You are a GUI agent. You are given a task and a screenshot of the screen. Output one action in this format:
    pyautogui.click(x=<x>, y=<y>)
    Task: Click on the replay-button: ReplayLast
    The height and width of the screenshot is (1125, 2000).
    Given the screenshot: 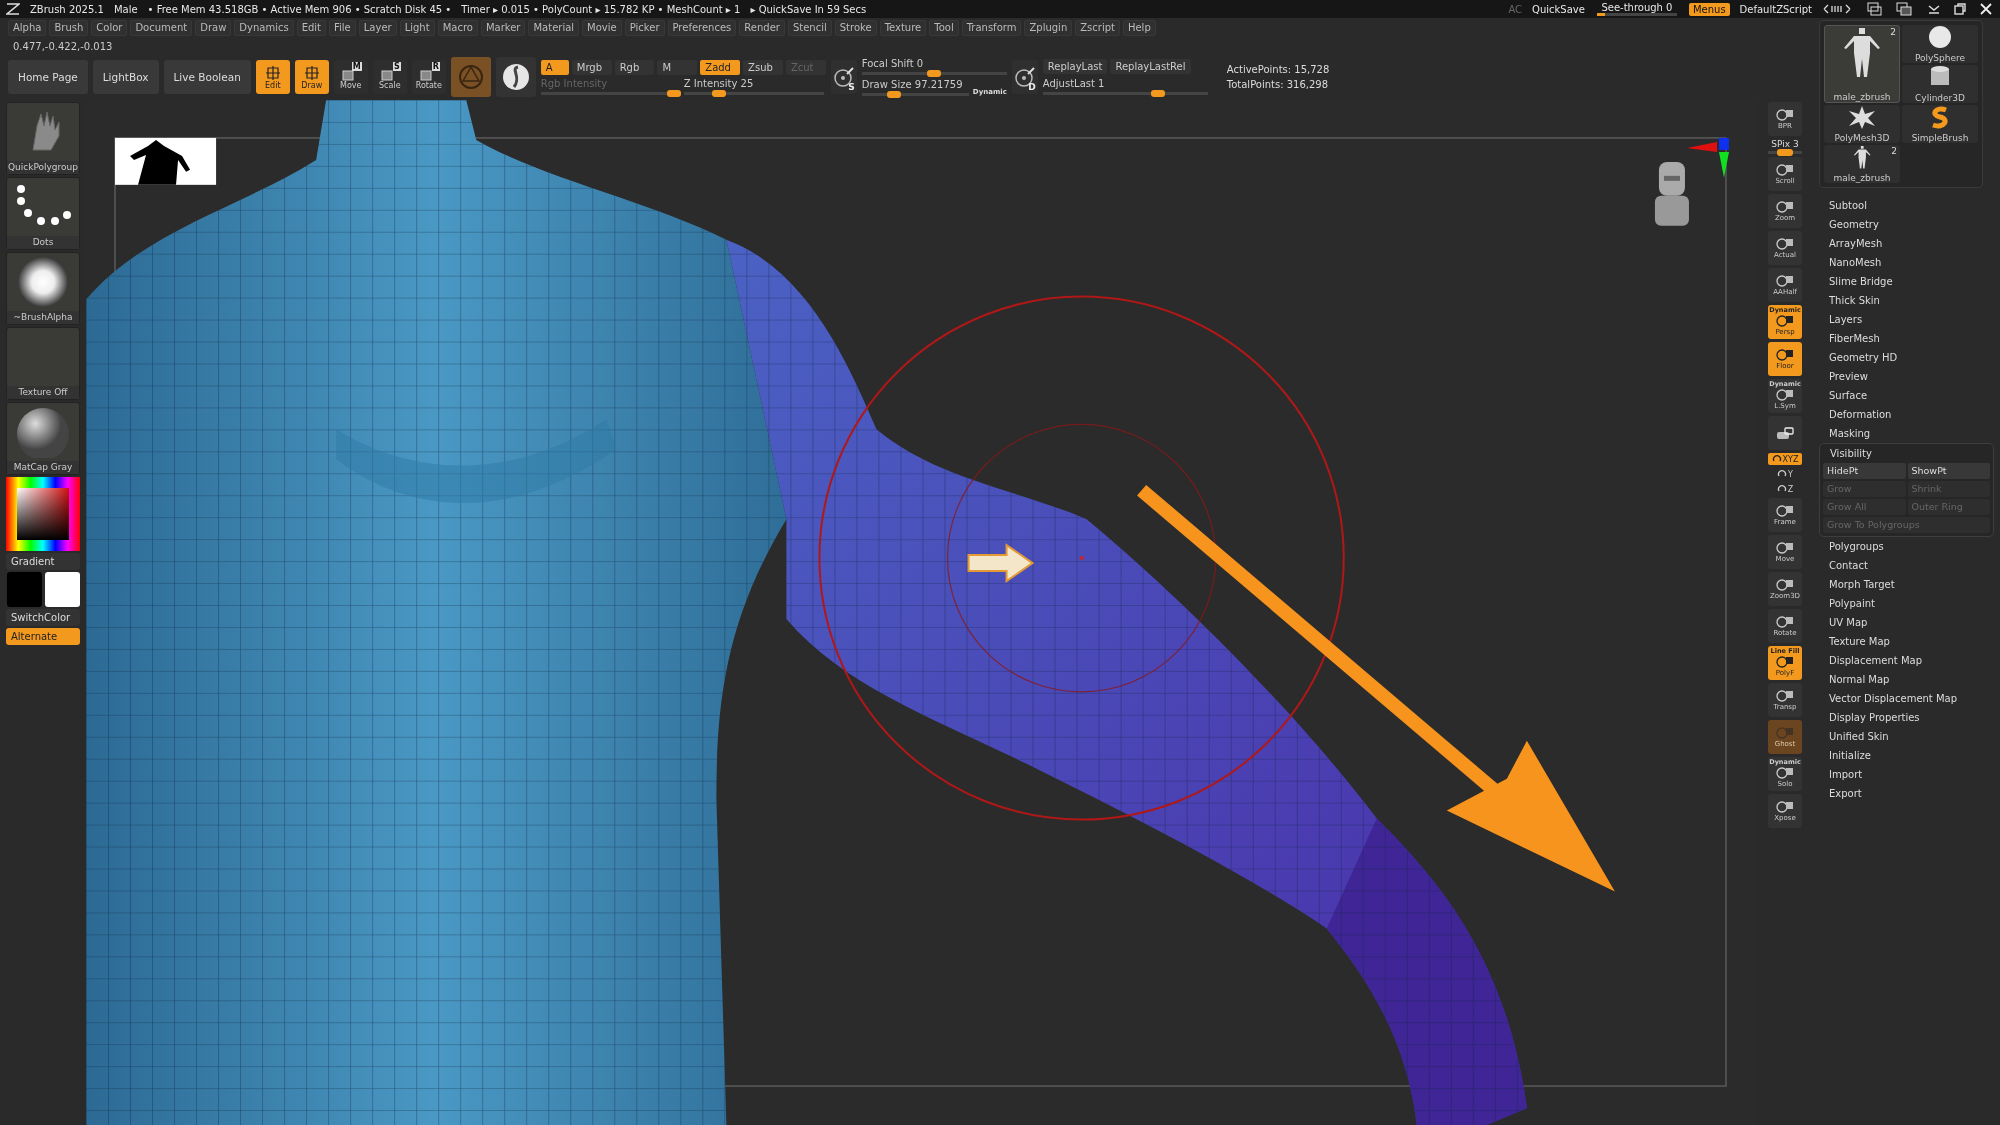 What is the action you would take?
    pyautogui.click(x=1075, y=66)
    